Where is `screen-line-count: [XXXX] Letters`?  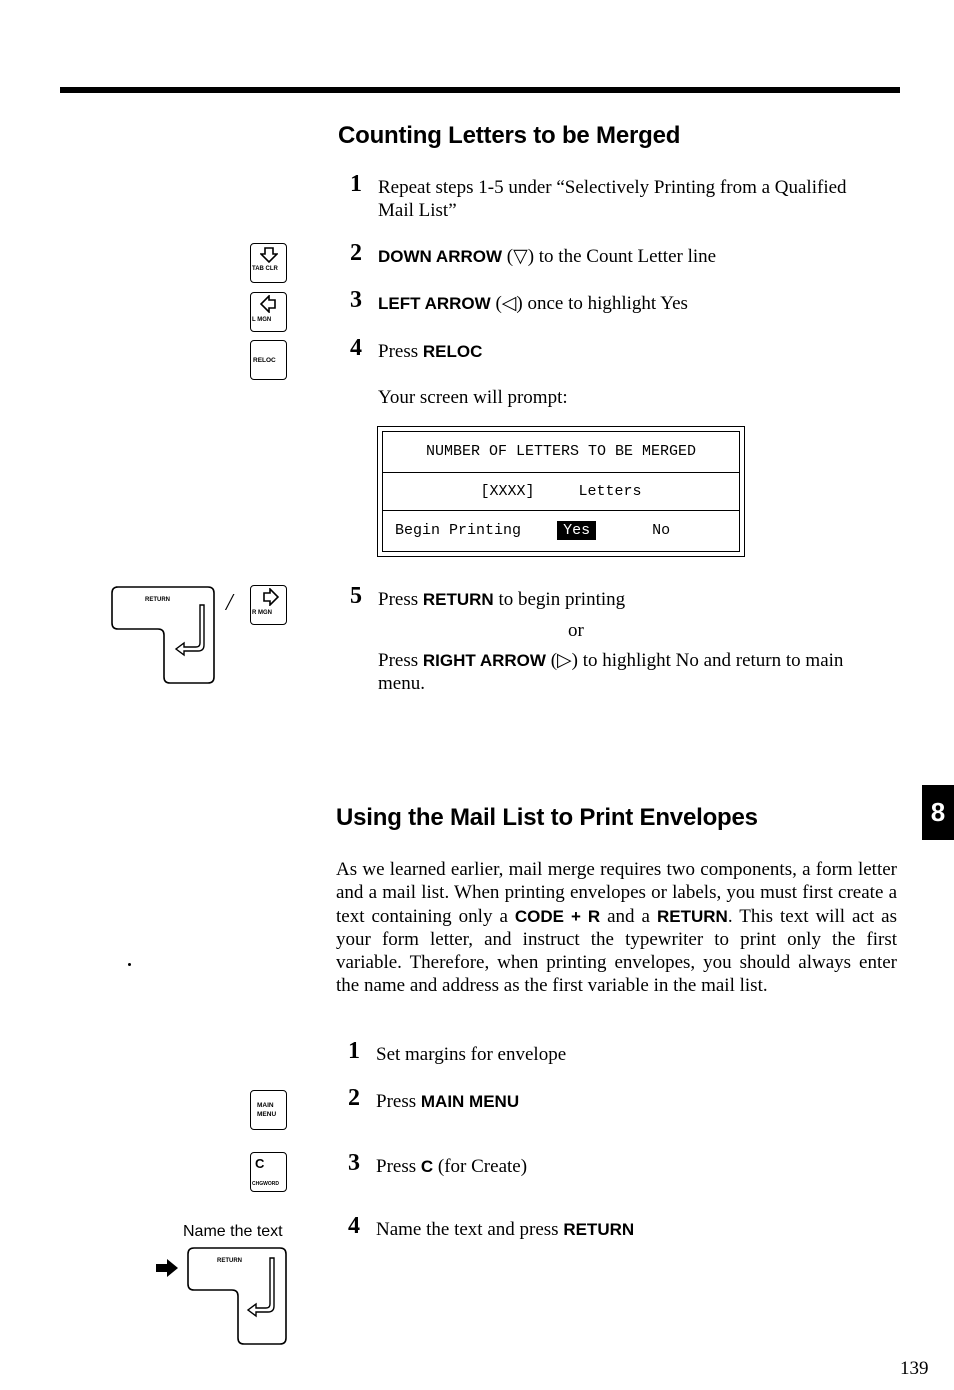
screen-line-count: [XXXX] Letters is located at coordinates (561, 491).